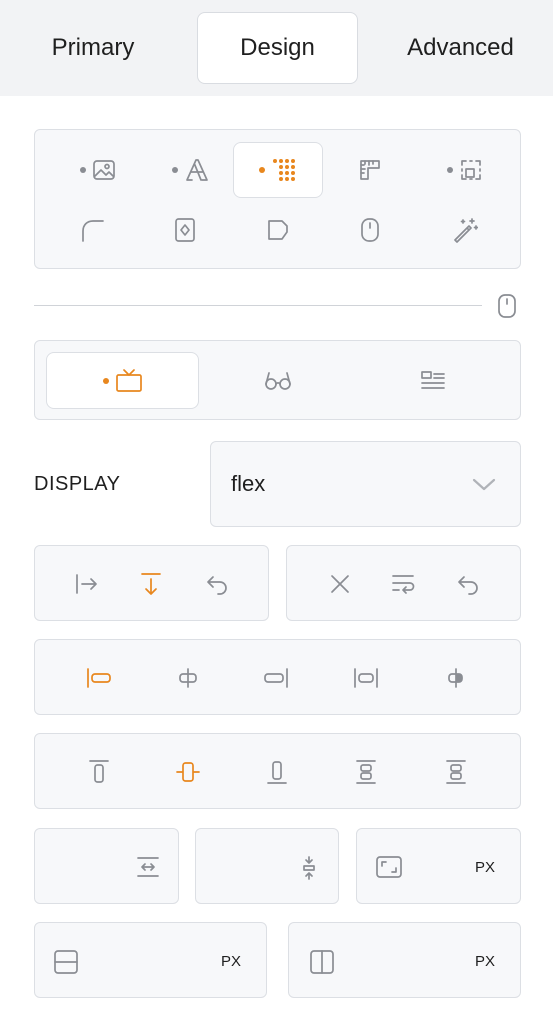 The height and width of the screenshot is (1024, 553). I want to click on flex-direction-group, so click(151, 583).